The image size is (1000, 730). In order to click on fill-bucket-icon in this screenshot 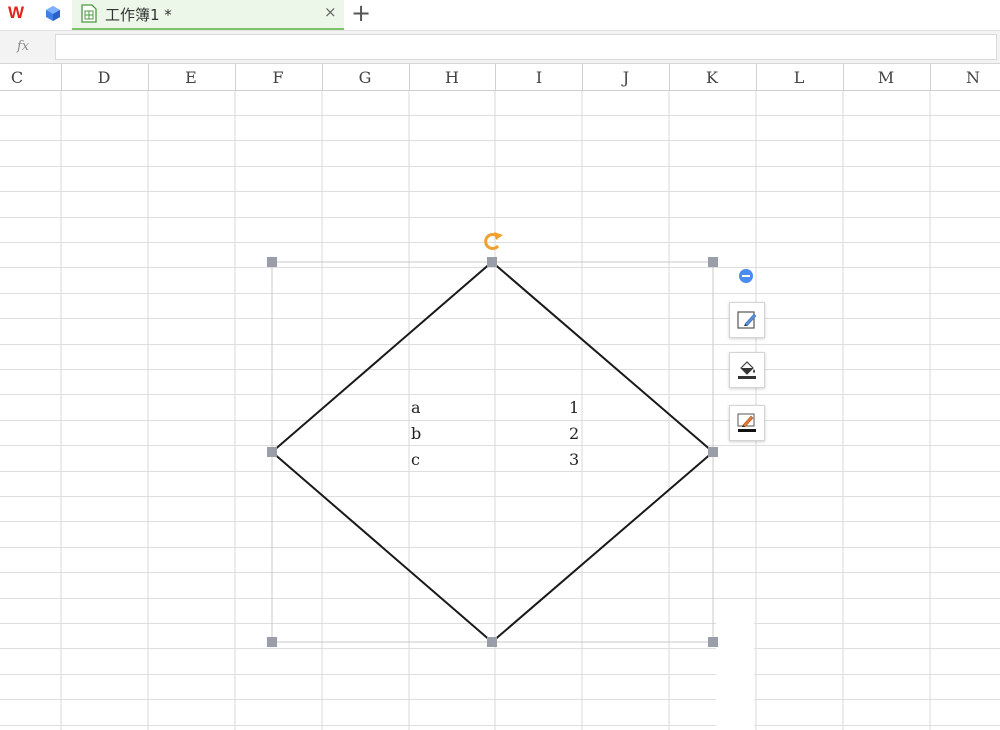, I will do `click(747, 370)`.